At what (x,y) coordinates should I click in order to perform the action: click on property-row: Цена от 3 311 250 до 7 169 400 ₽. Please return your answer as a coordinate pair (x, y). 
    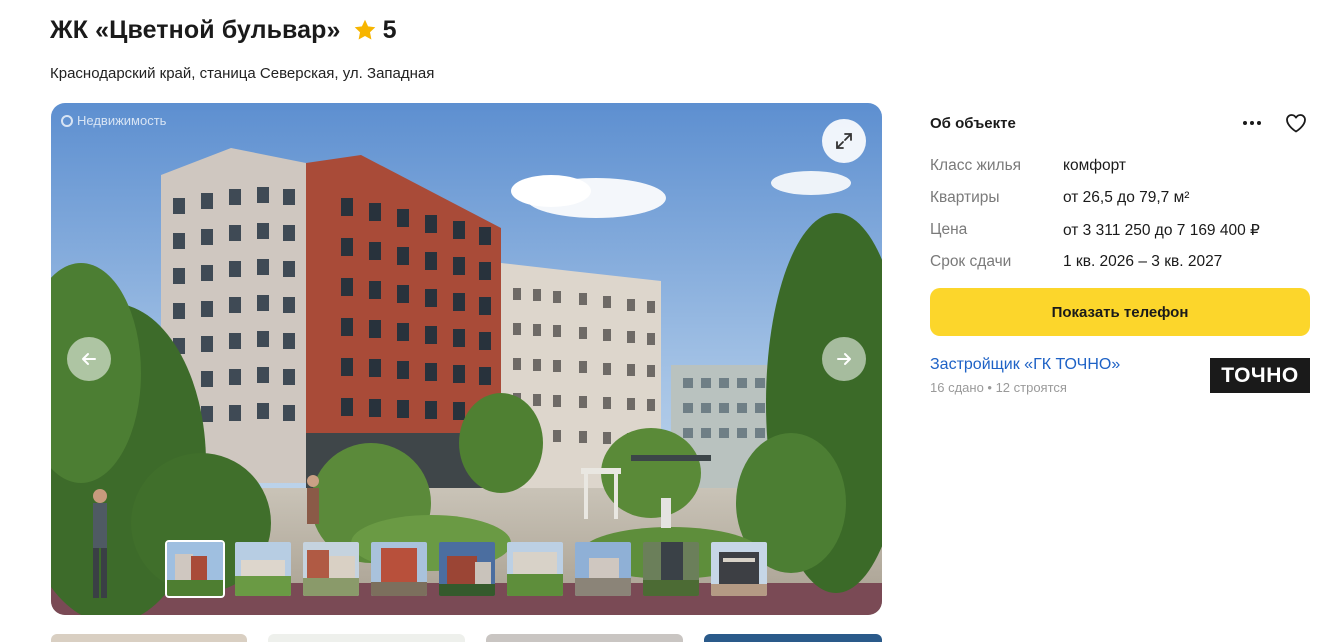
    Looking at the image, I should click on (1120, 230).